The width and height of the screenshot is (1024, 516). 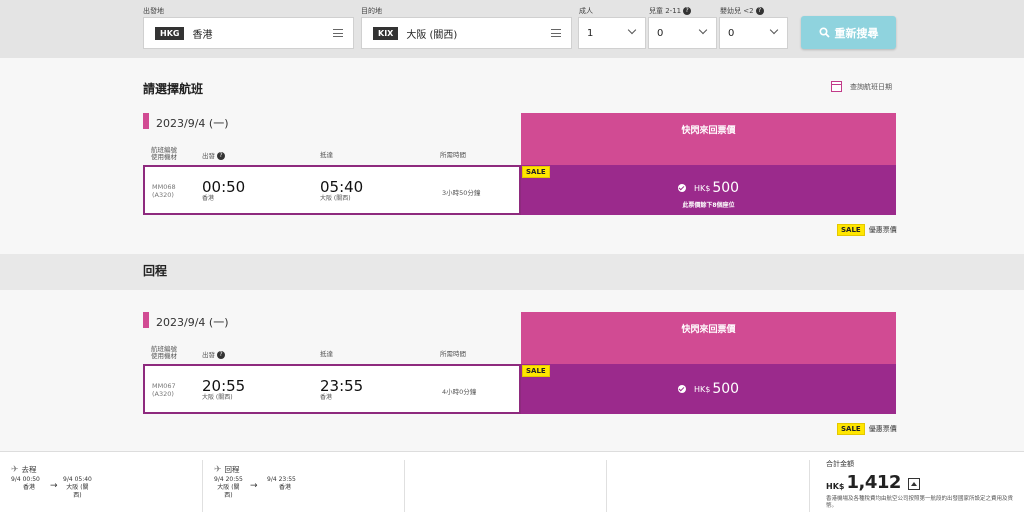 What do you see at coordinates (873, 482) in the screenshot?
I see `total-amount: 1,412` at bounding box center [873, 482].